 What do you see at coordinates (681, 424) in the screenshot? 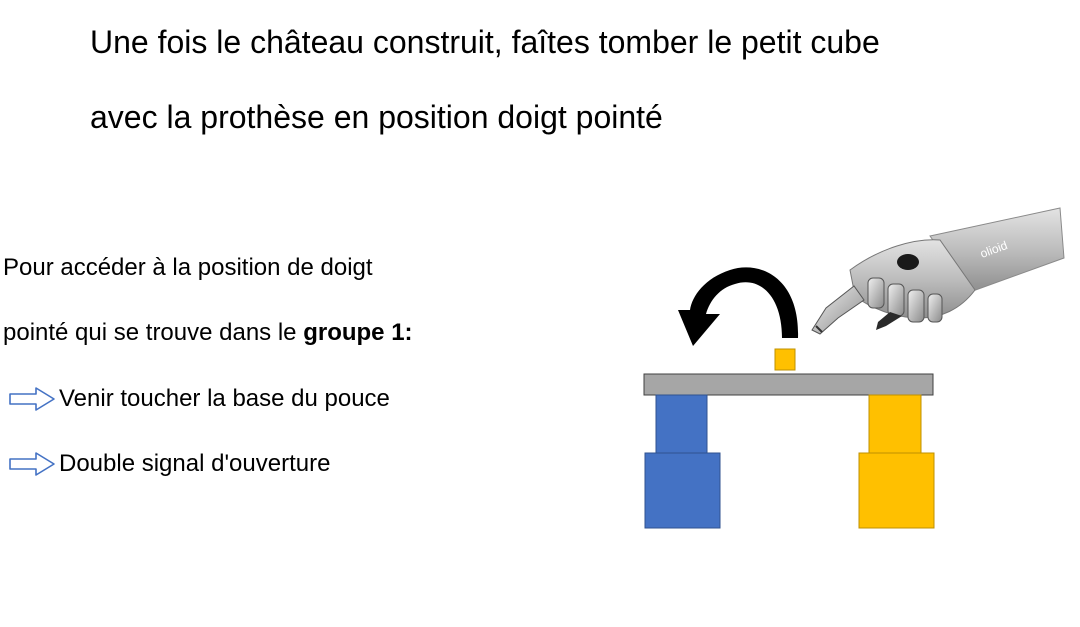
I see `blue-block-top` at bounding box center [681, 424].